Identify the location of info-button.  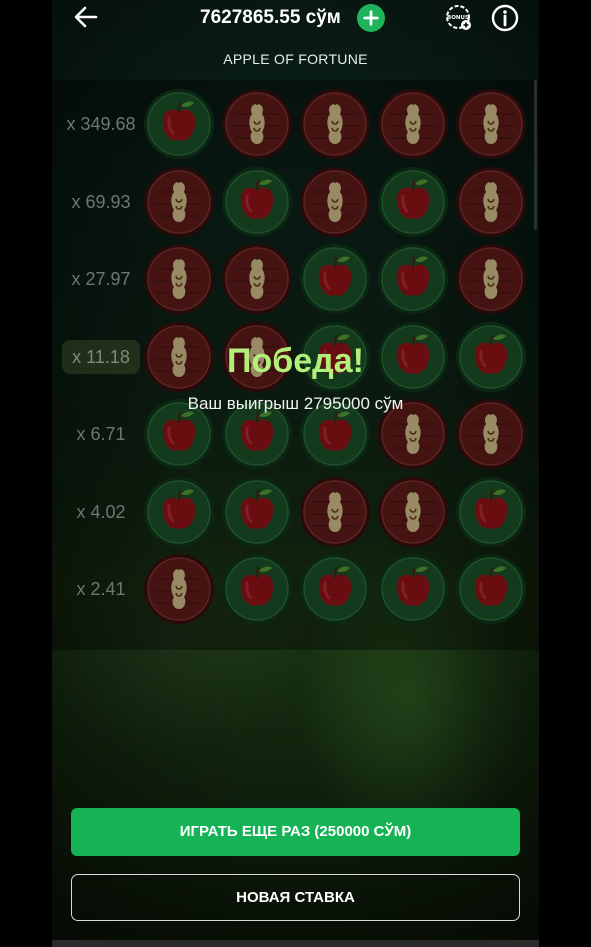
(505, 18).